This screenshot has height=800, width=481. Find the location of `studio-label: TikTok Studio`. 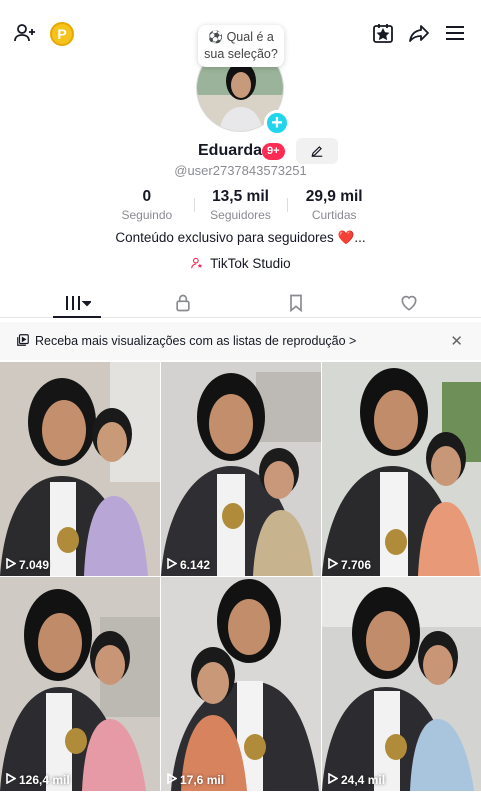

studio-label: TikTok Studio is located at coordinates (250, 263).